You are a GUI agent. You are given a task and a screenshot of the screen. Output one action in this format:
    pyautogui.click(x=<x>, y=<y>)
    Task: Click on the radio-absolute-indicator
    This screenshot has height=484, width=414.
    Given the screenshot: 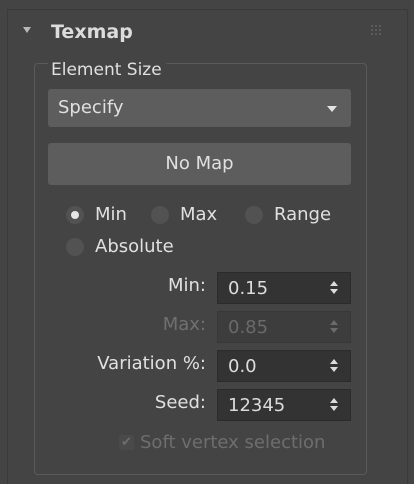 What is the action you would take?
    pyautogui.click(x=75, y=247)
    